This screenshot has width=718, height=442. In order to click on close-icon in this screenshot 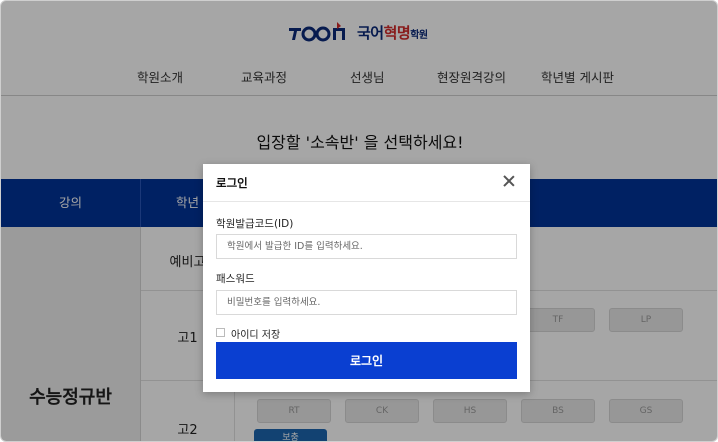, I will do `click(509, 181)`.